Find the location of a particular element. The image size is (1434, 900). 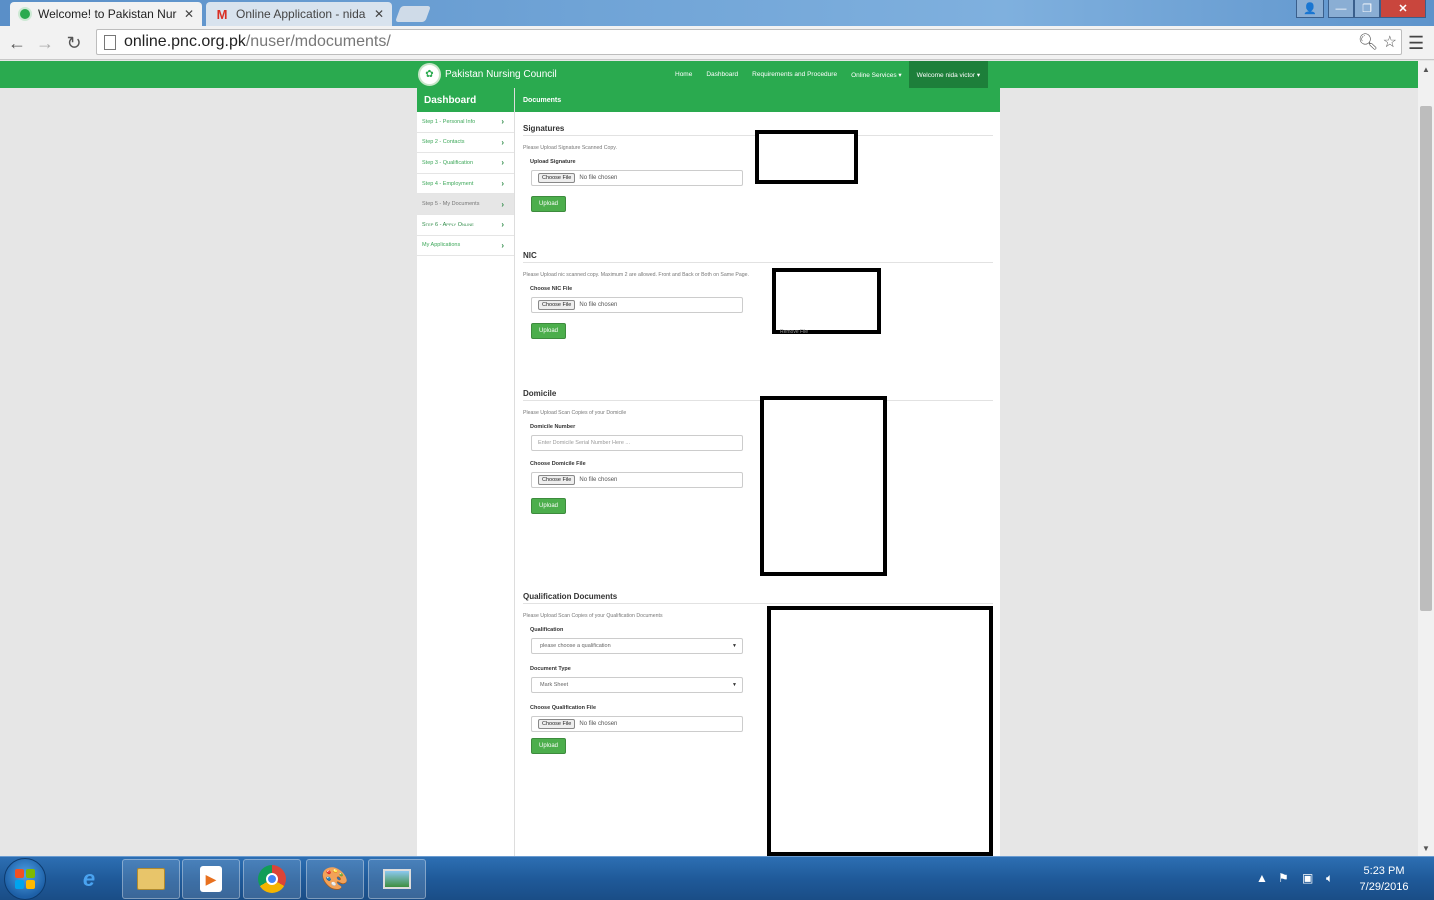

action-center-flag-icon: ⚑ is located at coordinates (1283, 878).